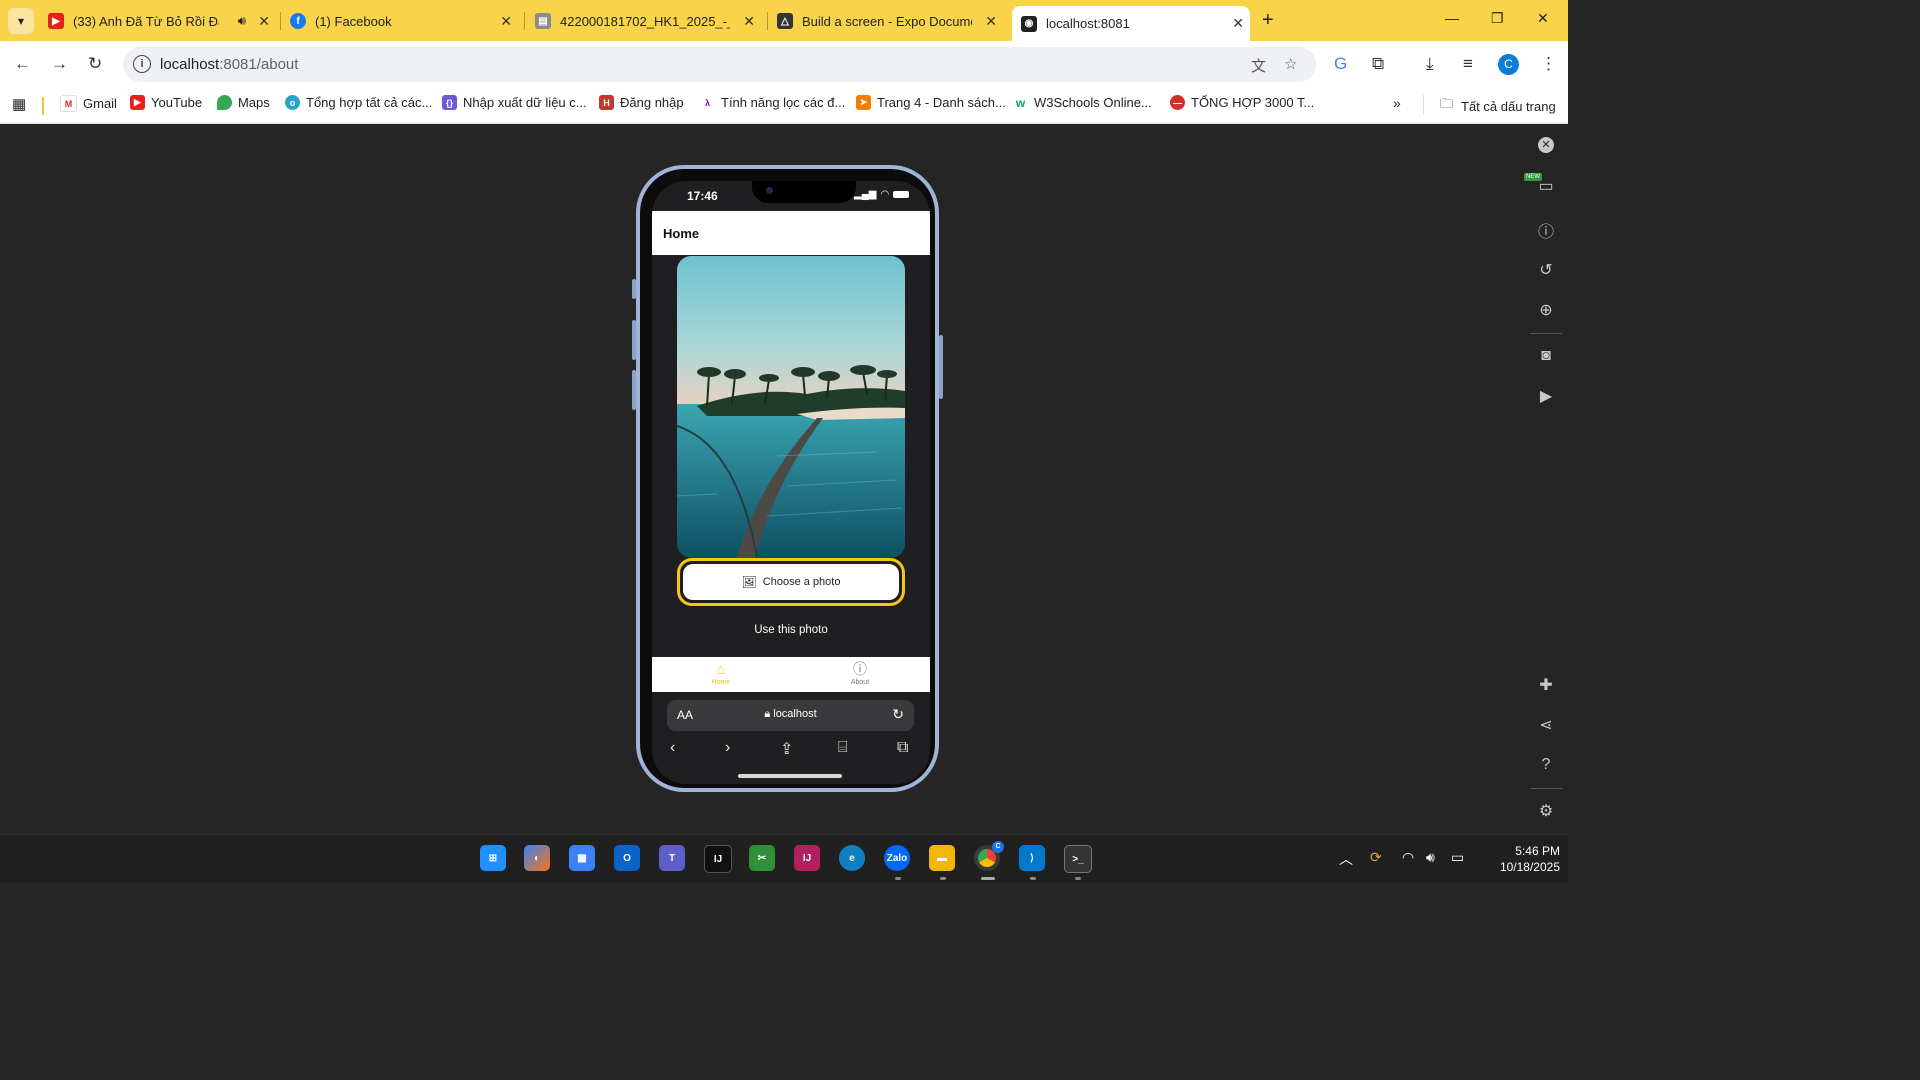 The image size is (1920, 1080). Describe the element at coordinates (902, 748) in the screenshot. I see `safari-tabs-icon: ⧉` at that location.